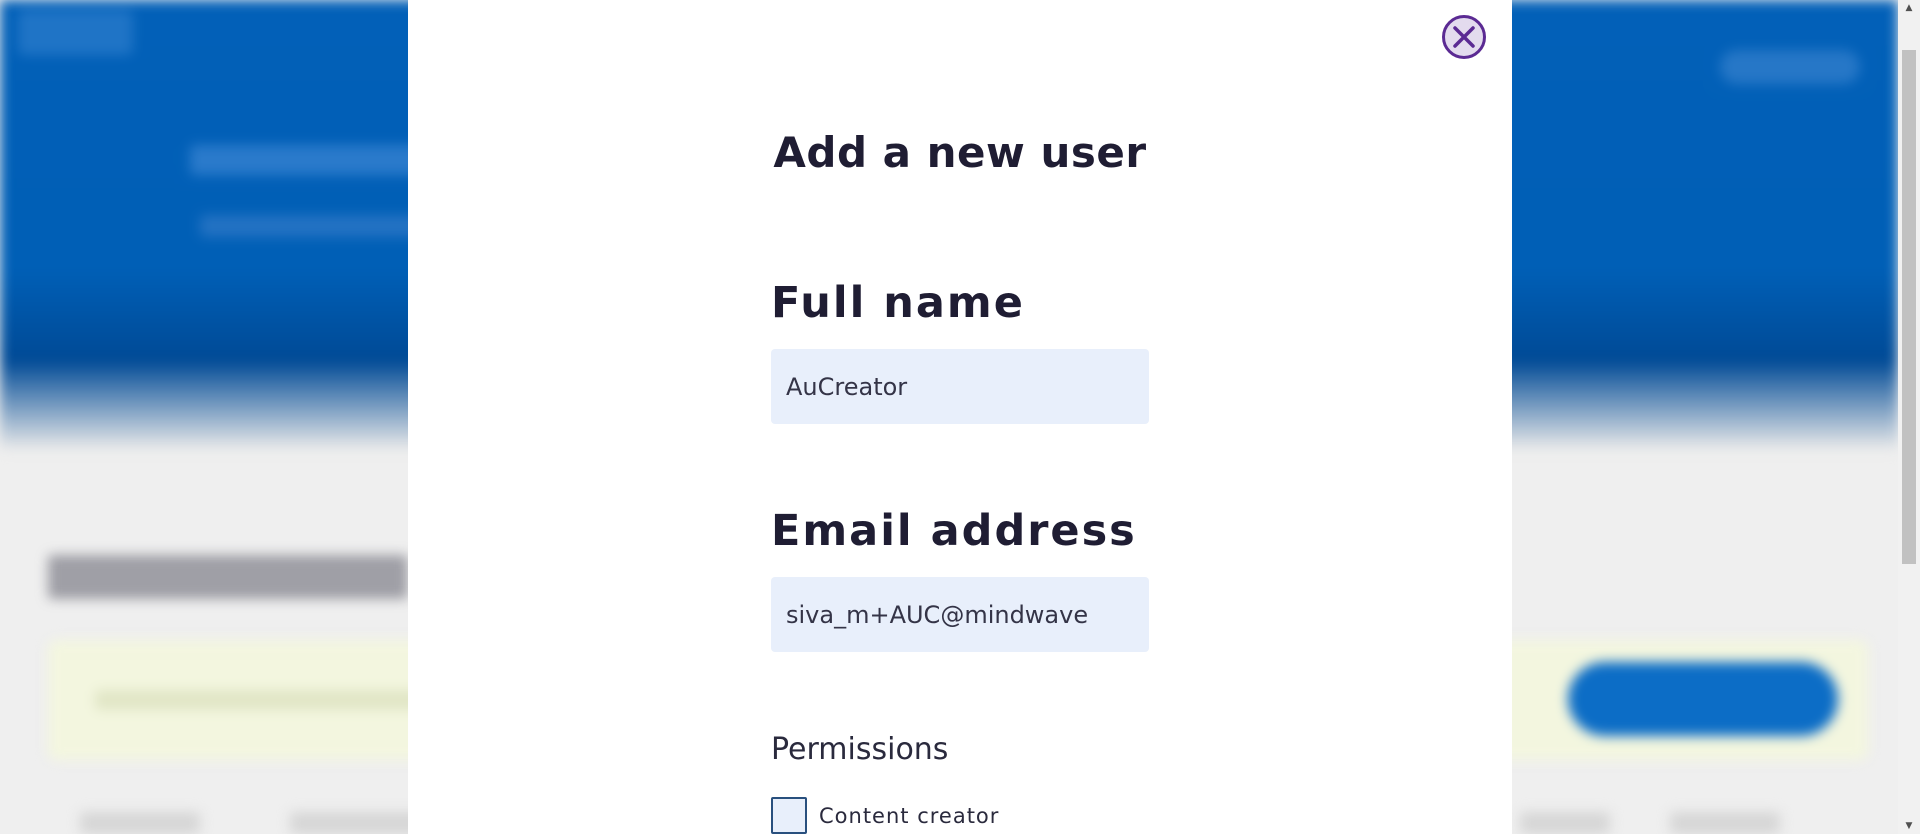  Describe the element at coordinates (909, 815) in the screenshot. I see `content-creator-label: Content creator` at that location.